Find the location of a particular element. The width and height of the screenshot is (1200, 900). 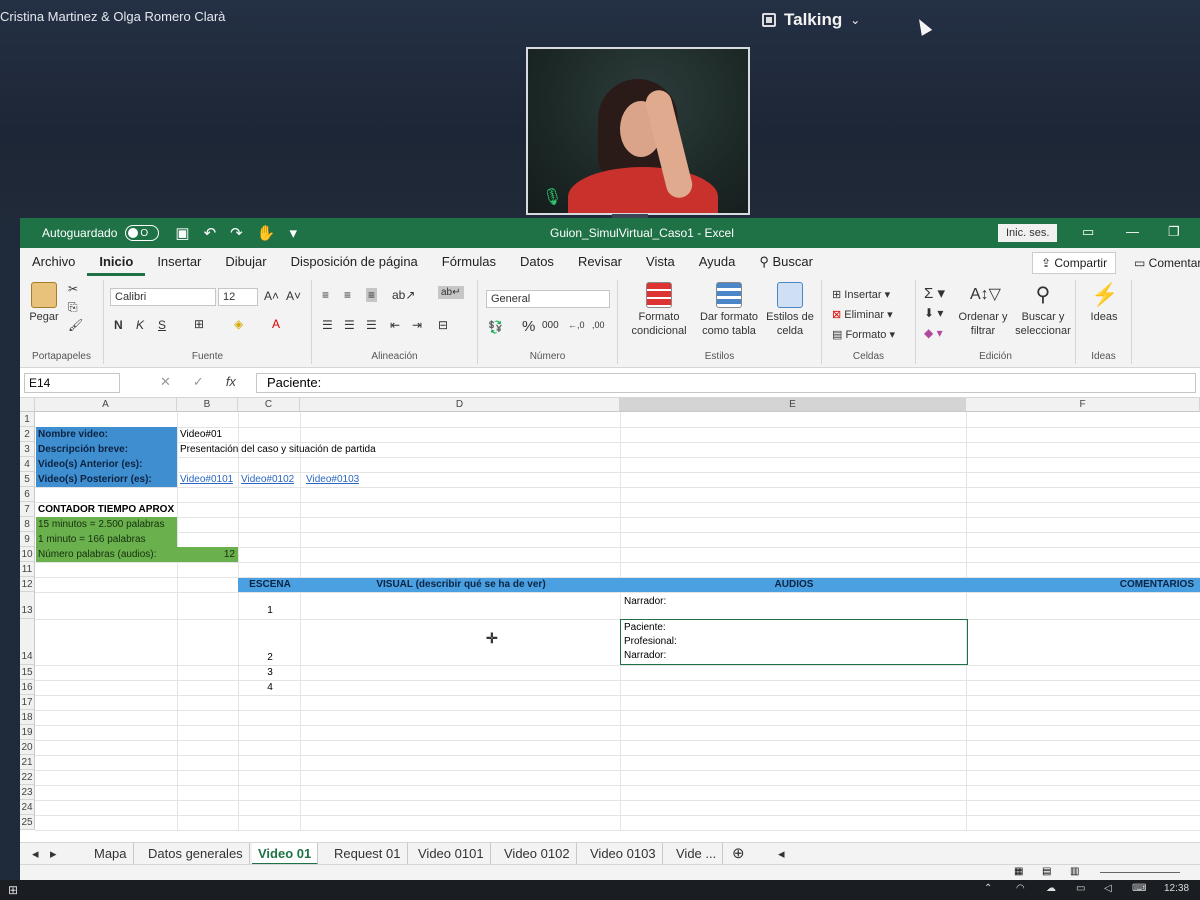

cell-c13: 1 is located at coordinates (269, 605).